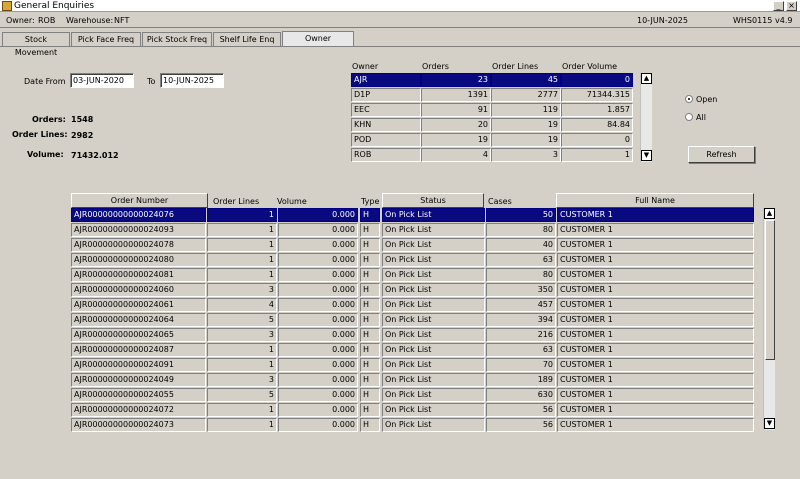 This screenshot has height=479, width=800. Describe the element at coordinates (138, 275) in the screenshot. I see `order-number-cell: AJR00000000000024081` at that location.